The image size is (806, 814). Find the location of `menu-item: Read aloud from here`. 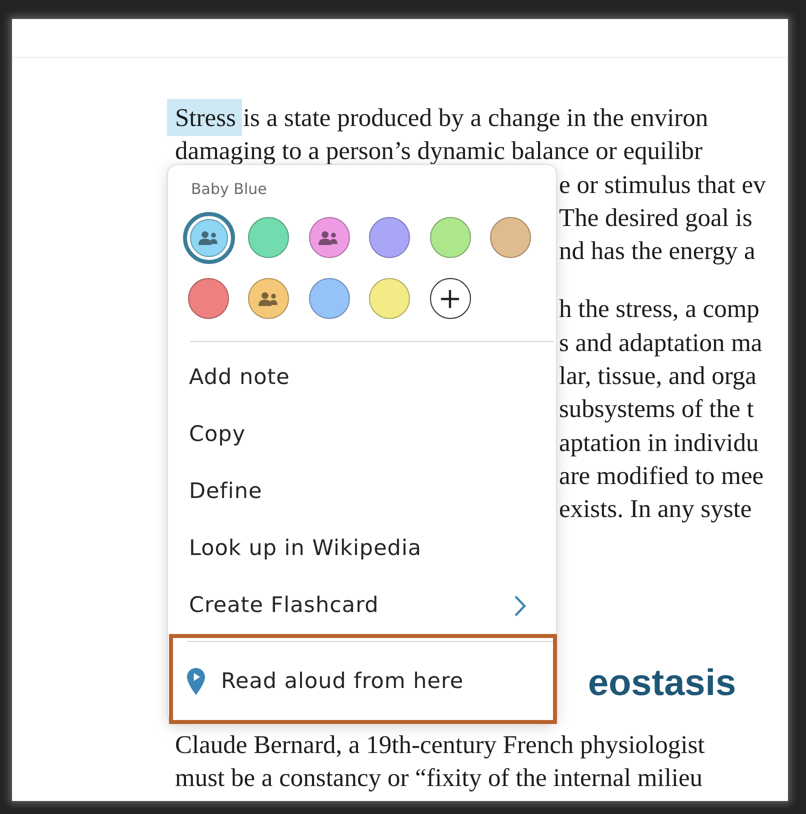

menu-item: Read aloud from here is located at coordinates (363, 679).